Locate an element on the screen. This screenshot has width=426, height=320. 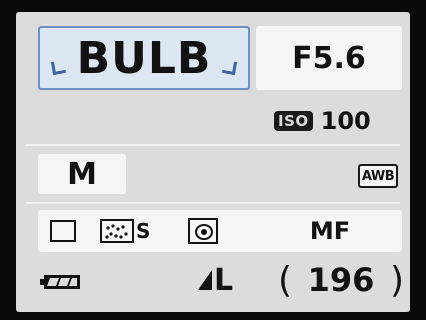
single-shot-icon is located at coordinates (63, 231).